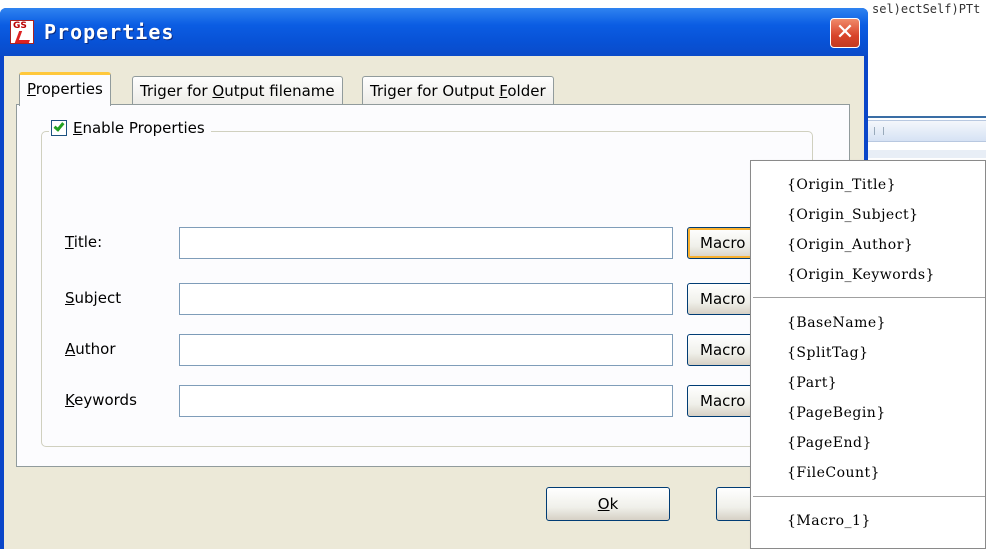 The width and height of the screenshot is (986, 549). Describe the element at coordinates (926, 9) in the screenshot. I see `background-code-text: sel)ectSelf)PTt` at that location.